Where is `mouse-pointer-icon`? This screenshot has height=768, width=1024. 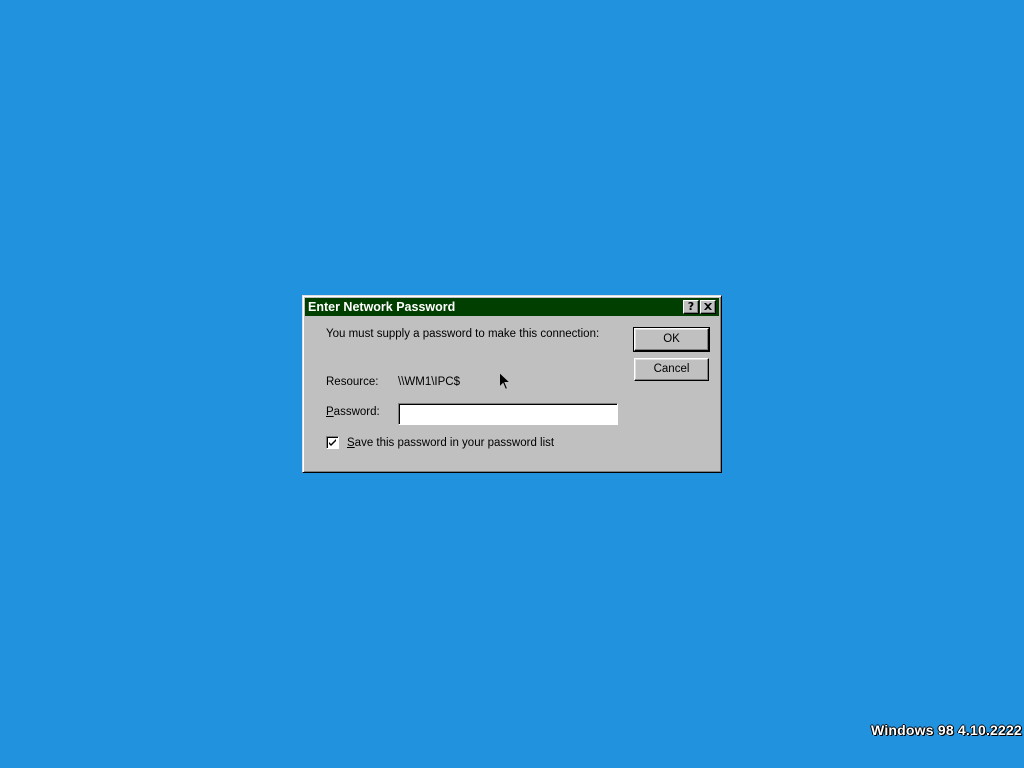 mouse-pointer-icon is located at coordinates (505, 381).